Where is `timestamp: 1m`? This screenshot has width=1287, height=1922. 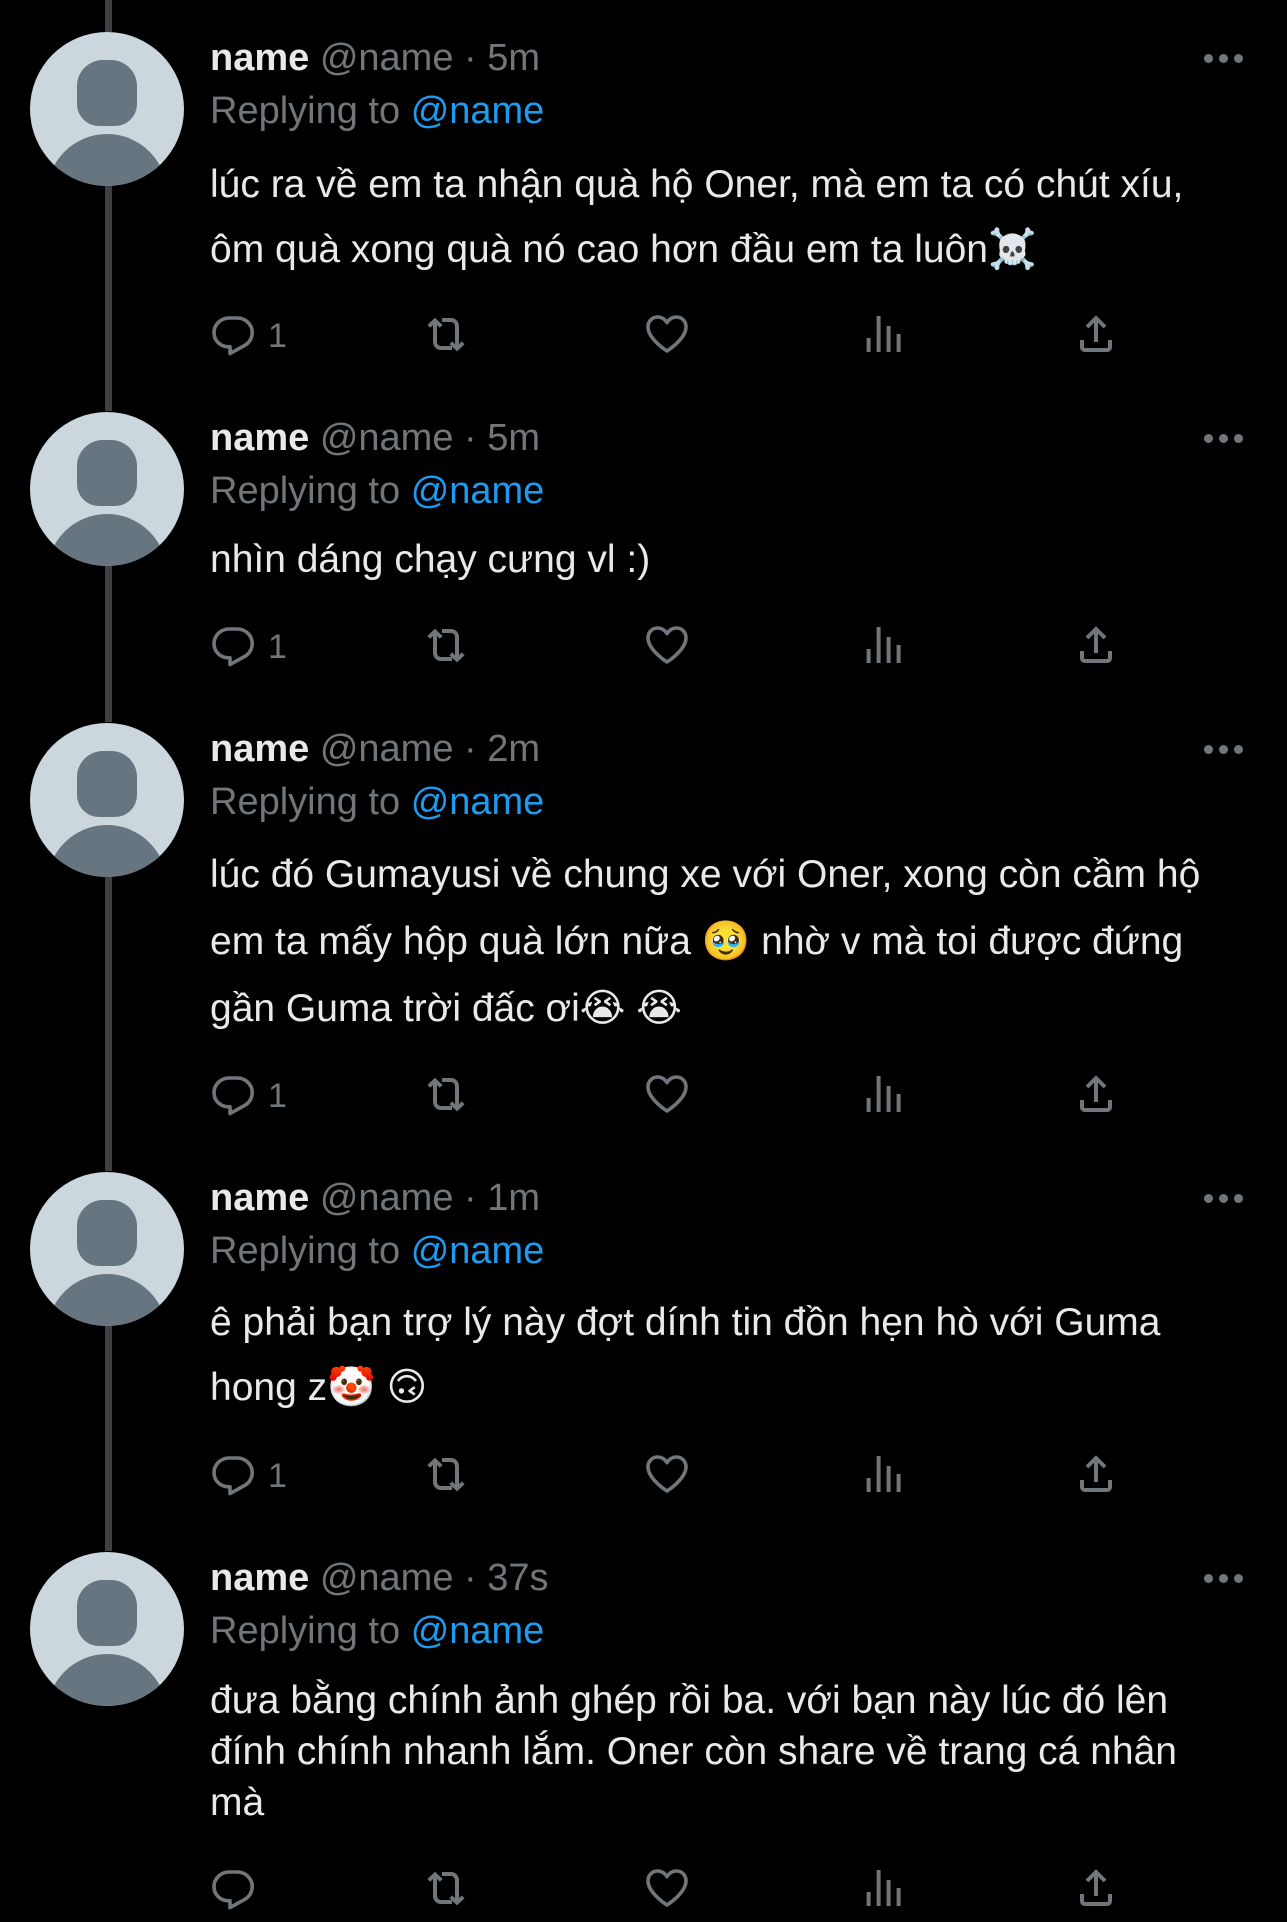
timestamp: 1m is located at coordinates (513, 1198).